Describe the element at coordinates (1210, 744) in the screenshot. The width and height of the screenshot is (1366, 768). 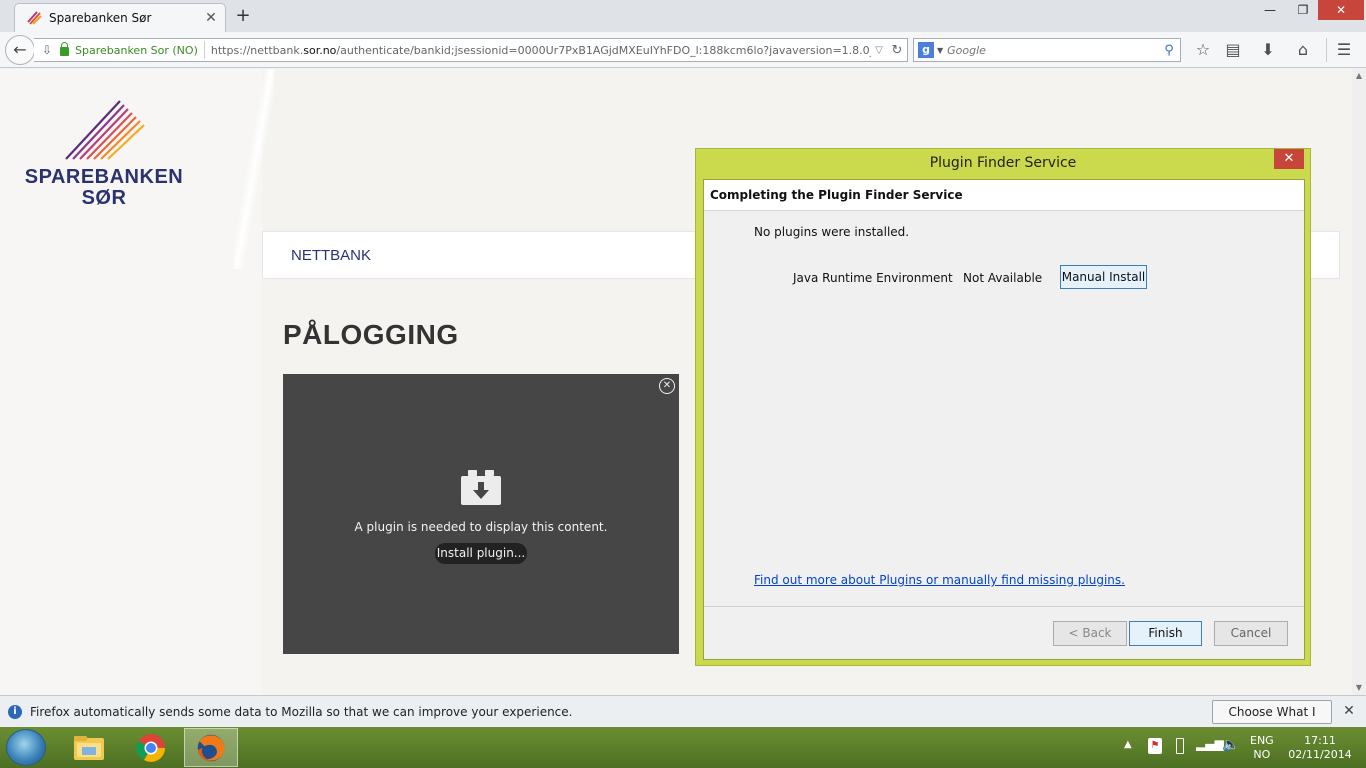
I see `network-signal-icon: ▂▄▆` at that location.